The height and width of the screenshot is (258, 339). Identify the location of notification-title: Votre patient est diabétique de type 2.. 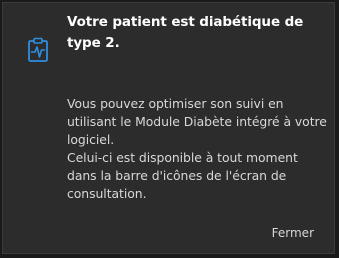
(185, 32).